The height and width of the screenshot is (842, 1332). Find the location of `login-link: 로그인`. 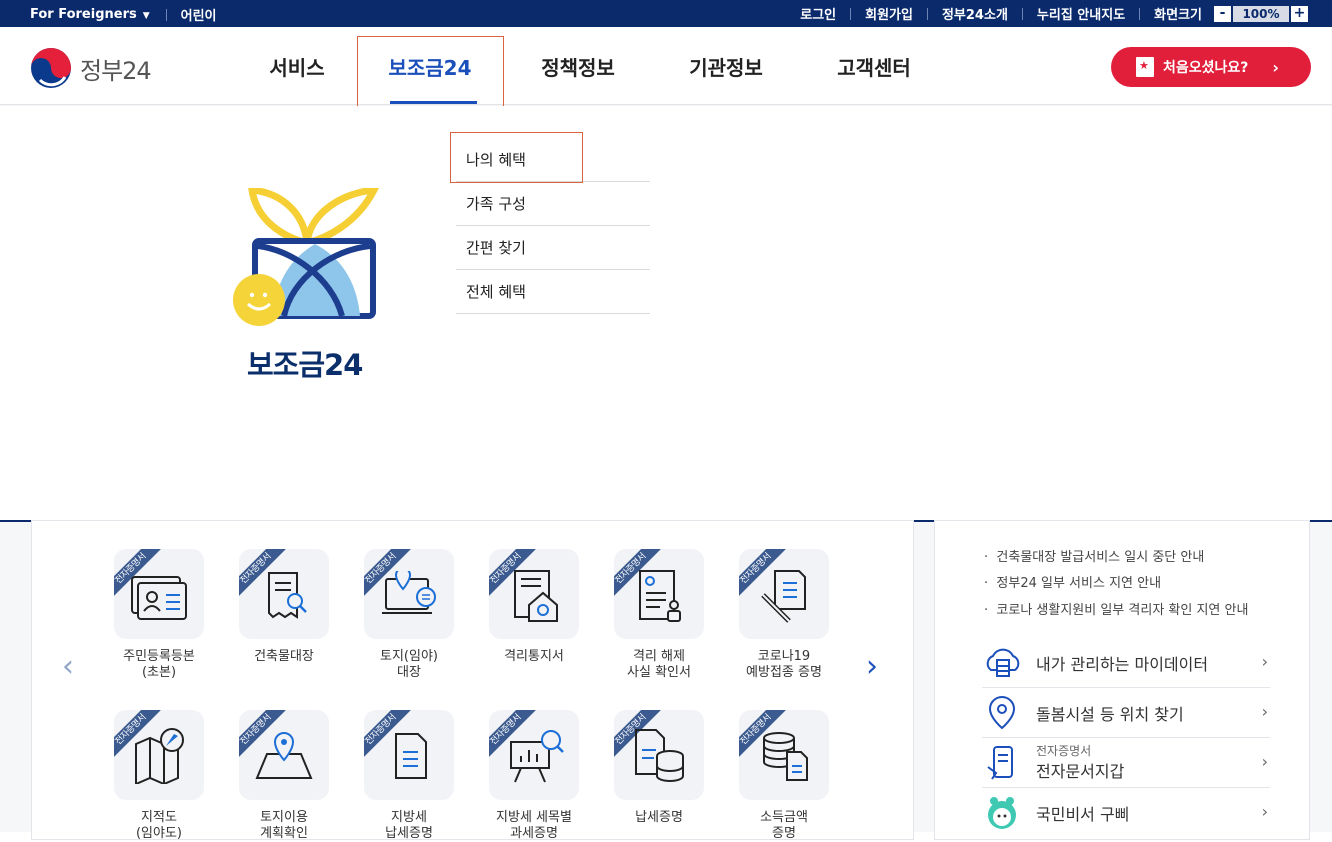

login-link: 로그인 is located at coordinates (818, 13).